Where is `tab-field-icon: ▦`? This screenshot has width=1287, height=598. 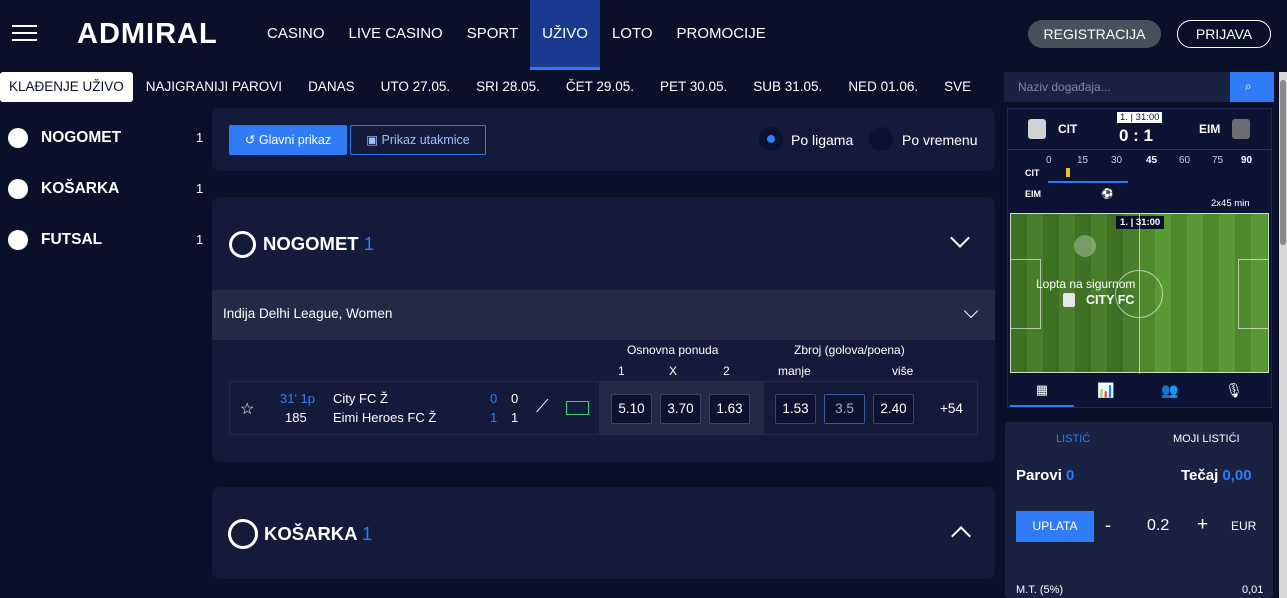 tab-field-icon: ▦ is located at coordinates (1042, 391).